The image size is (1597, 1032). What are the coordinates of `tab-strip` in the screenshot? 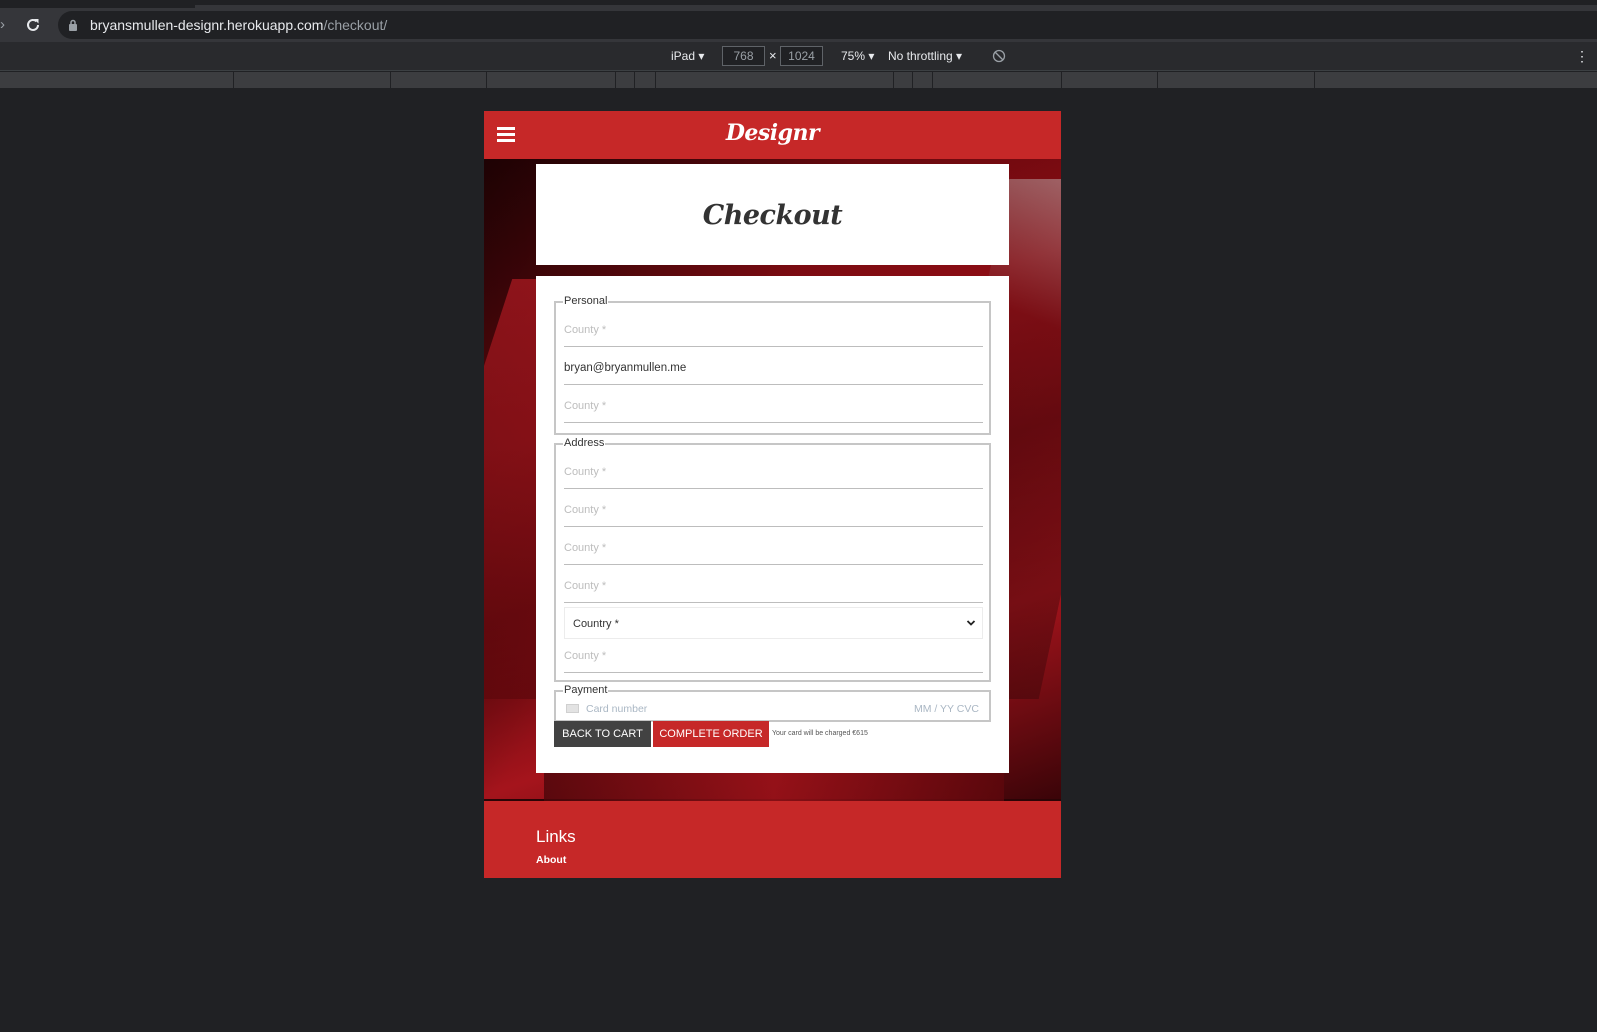 It's located at (798, 4).